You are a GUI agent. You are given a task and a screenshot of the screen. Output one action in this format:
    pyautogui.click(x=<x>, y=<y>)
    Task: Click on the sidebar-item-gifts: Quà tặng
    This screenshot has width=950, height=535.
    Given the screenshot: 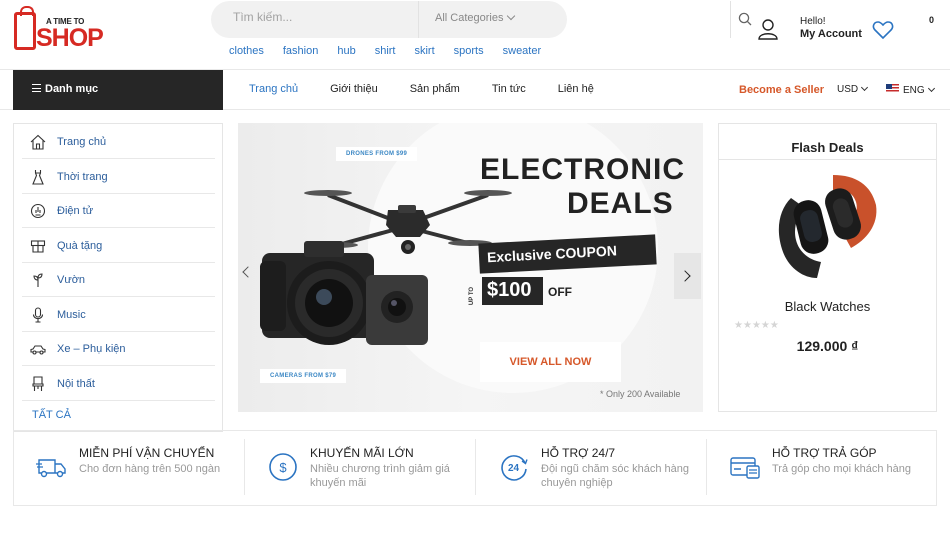 What is the action you would take?
    pyautogui.click(x=118, y=246)
    